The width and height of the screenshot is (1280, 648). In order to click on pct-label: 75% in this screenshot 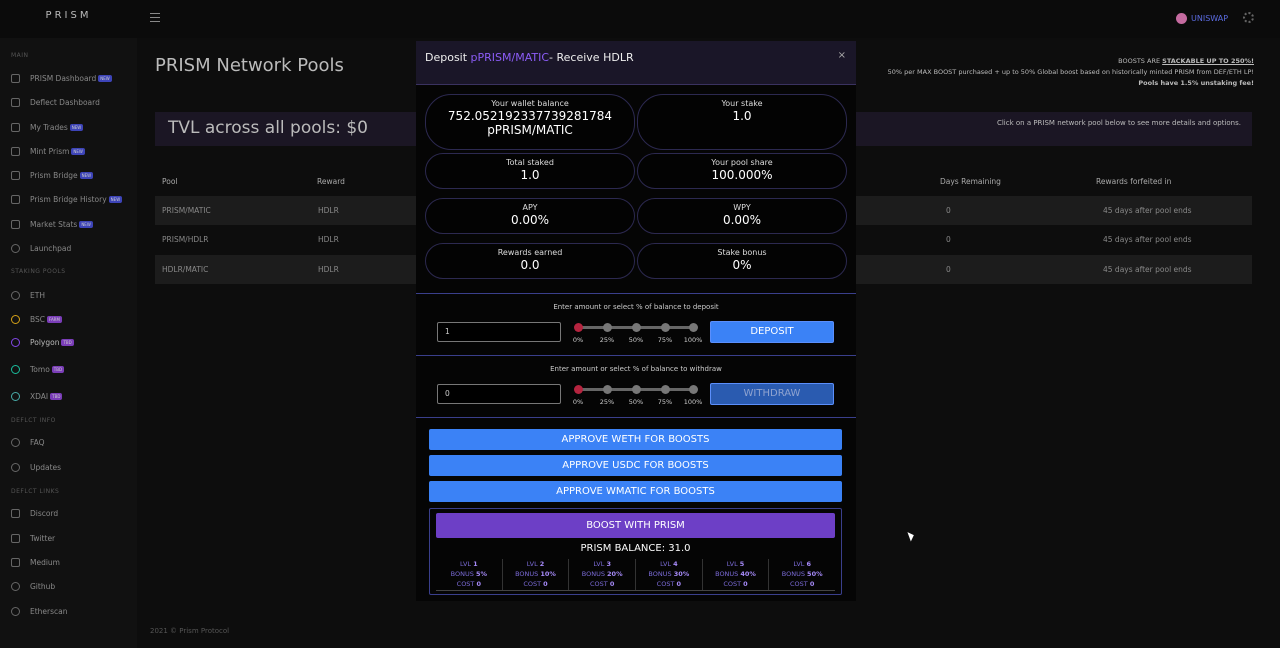, I will do `click(665, 402)`.